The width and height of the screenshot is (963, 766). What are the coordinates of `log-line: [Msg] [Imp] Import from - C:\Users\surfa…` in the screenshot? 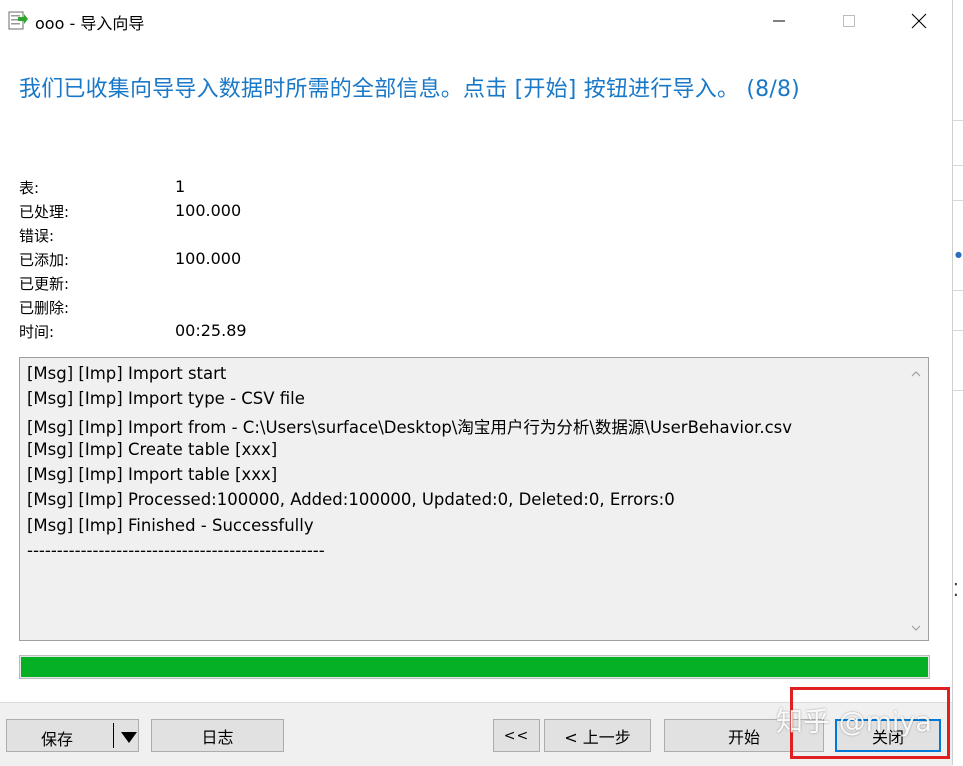 It's located at (410, 427).